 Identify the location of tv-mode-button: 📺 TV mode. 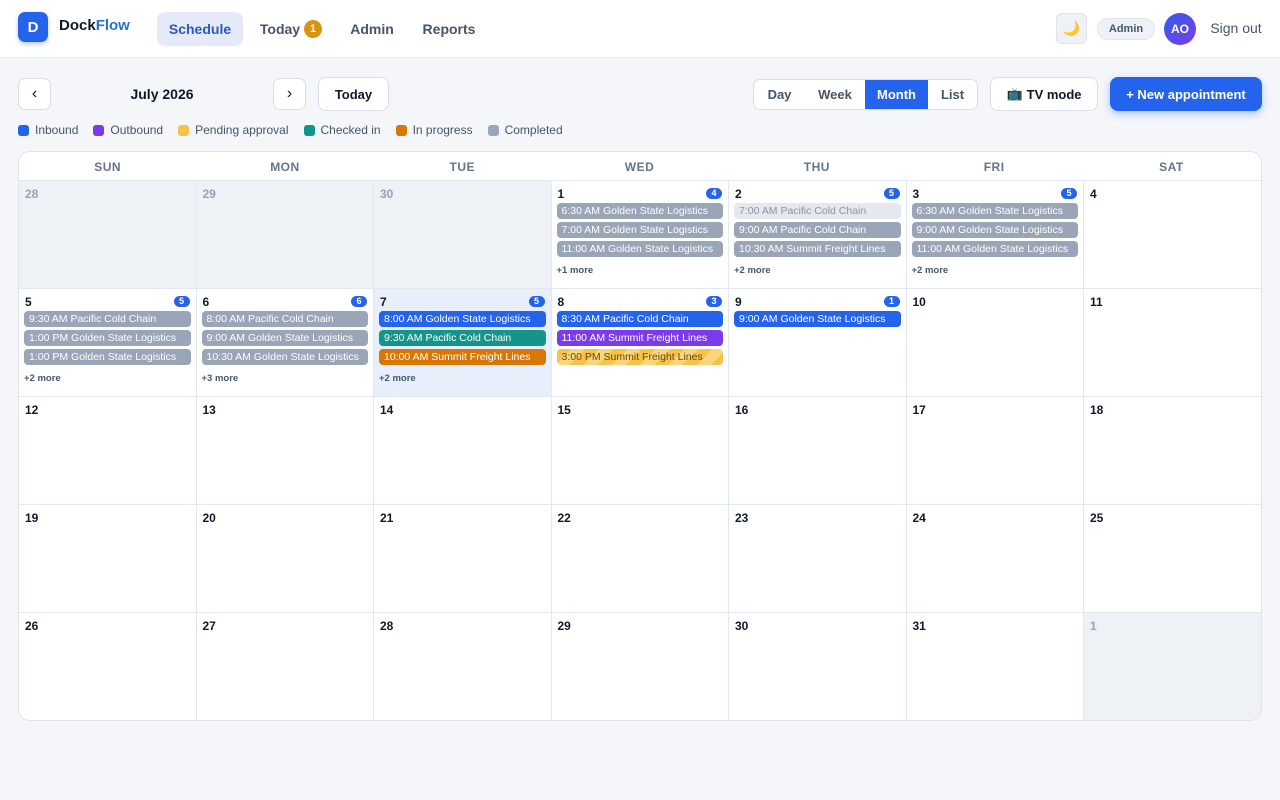
(1044, 94).